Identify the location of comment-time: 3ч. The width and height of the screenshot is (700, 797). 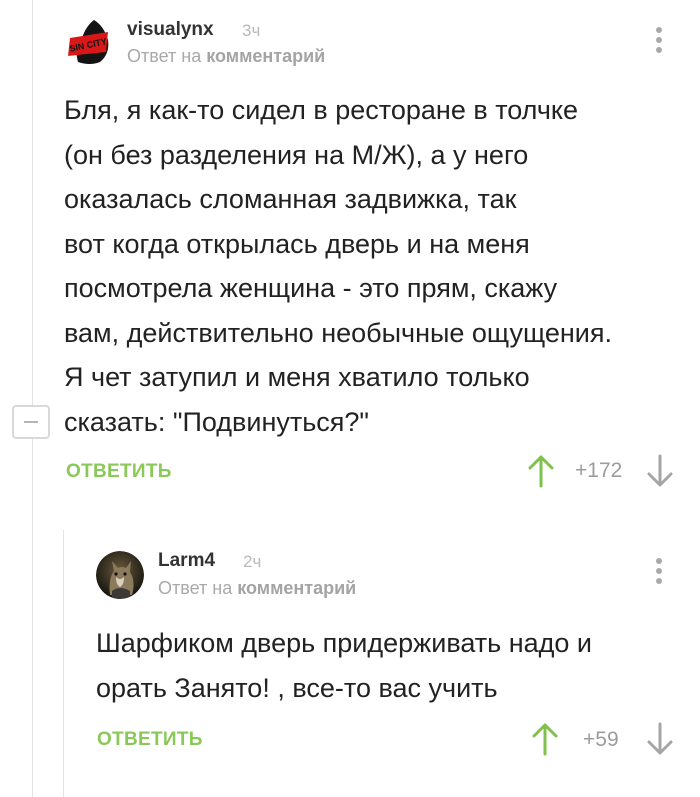
(251, 30).